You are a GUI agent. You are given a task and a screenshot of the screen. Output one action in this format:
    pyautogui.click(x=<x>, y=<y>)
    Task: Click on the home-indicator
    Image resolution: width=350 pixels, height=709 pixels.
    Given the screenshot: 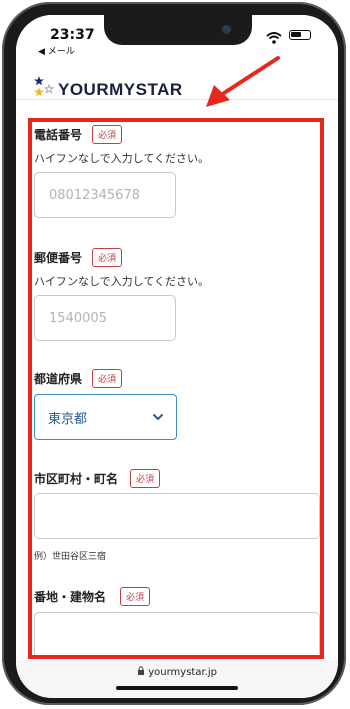 What is the action you would take?
    pyautogui.click(x=177, y=688)
    